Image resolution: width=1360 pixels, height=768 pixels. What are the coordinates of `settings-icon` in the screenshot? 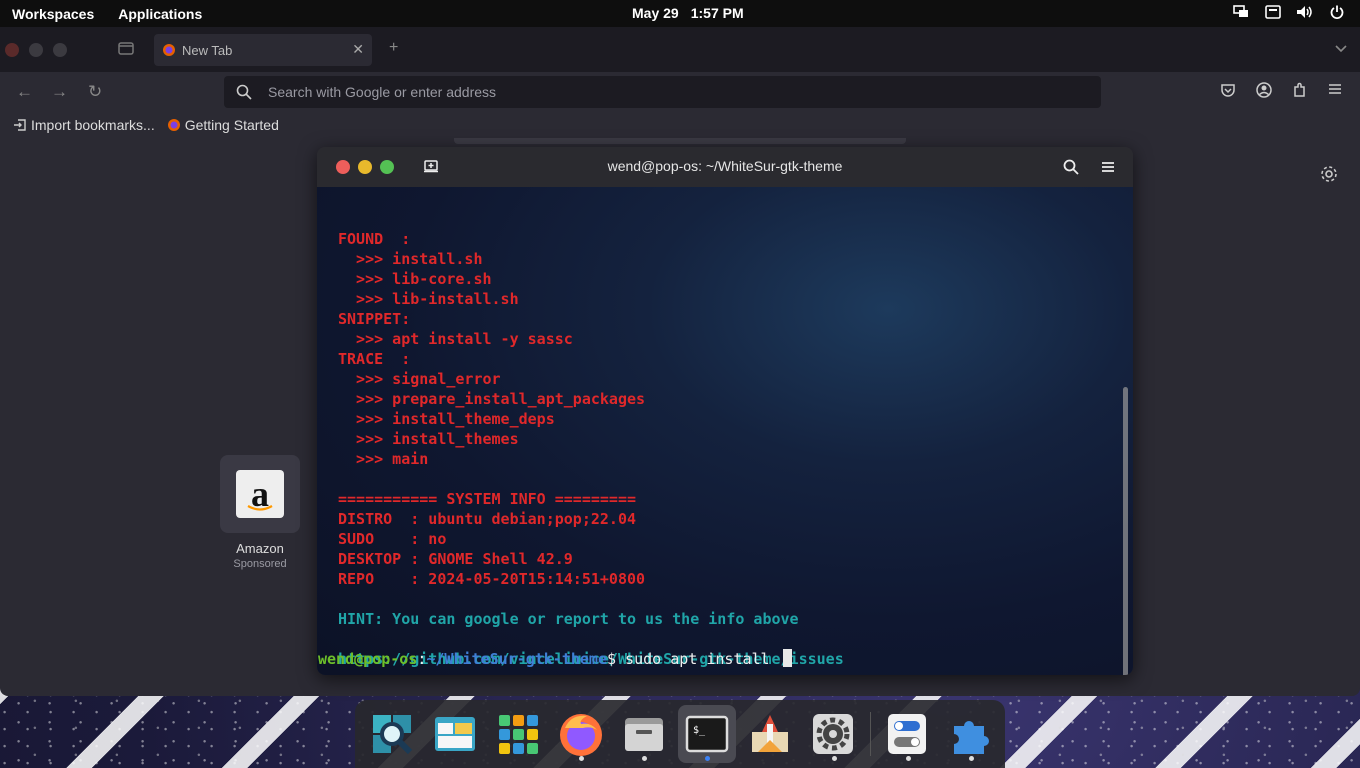 It's located at (833, 734).